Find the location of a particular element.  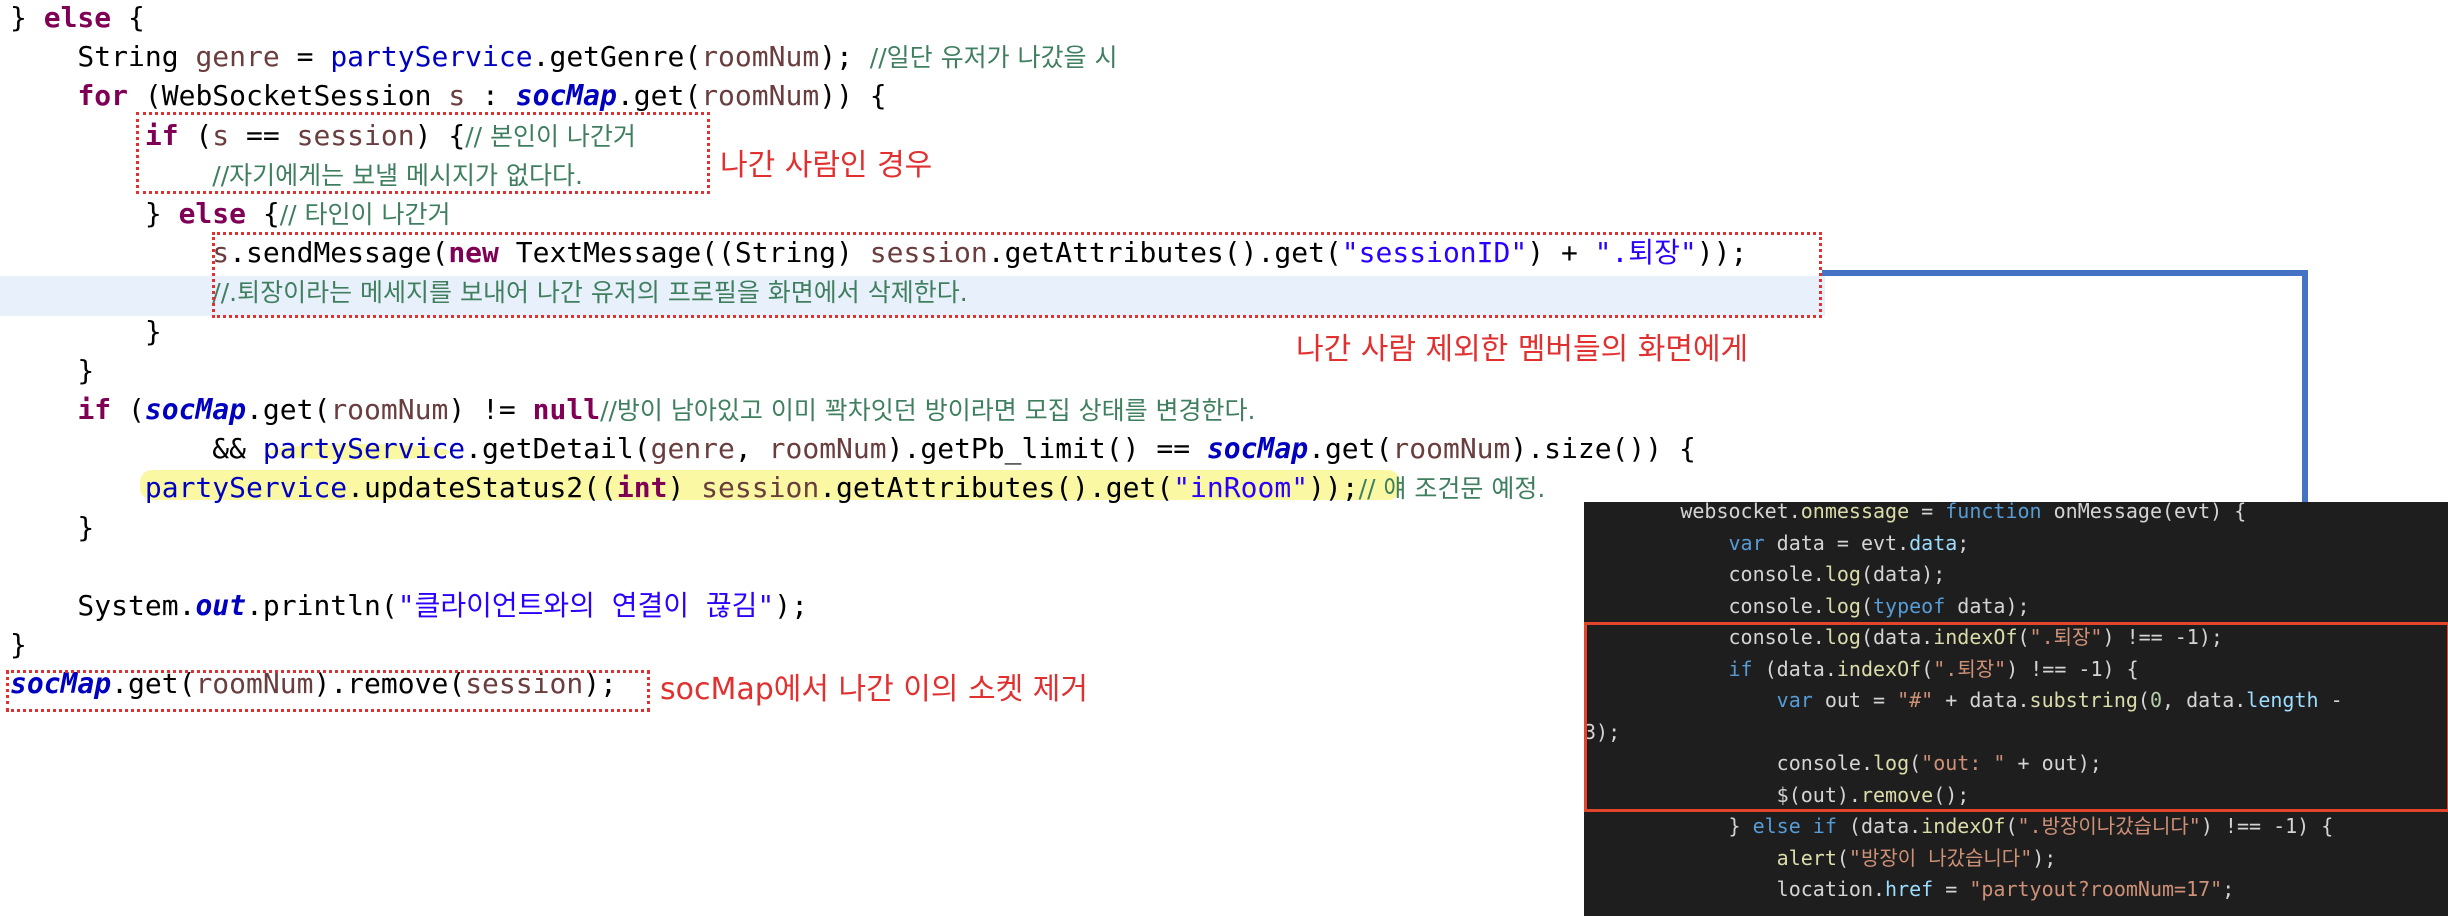

js-token: ".방장이나갔습니다" is located at coordinates (2109, 826).